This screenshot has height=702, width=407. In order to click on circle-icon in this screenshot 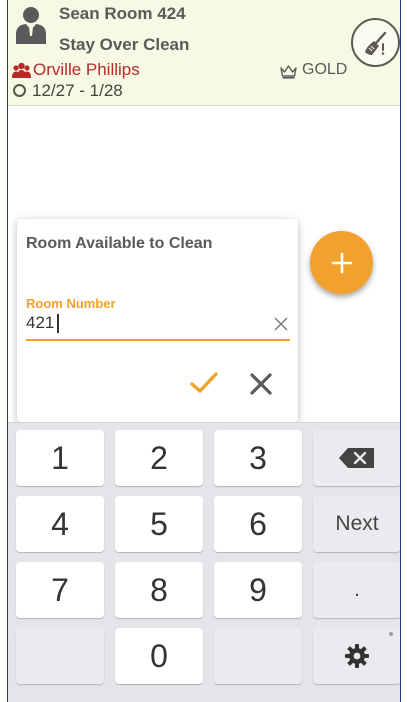, I will do `click(19, 90)`.